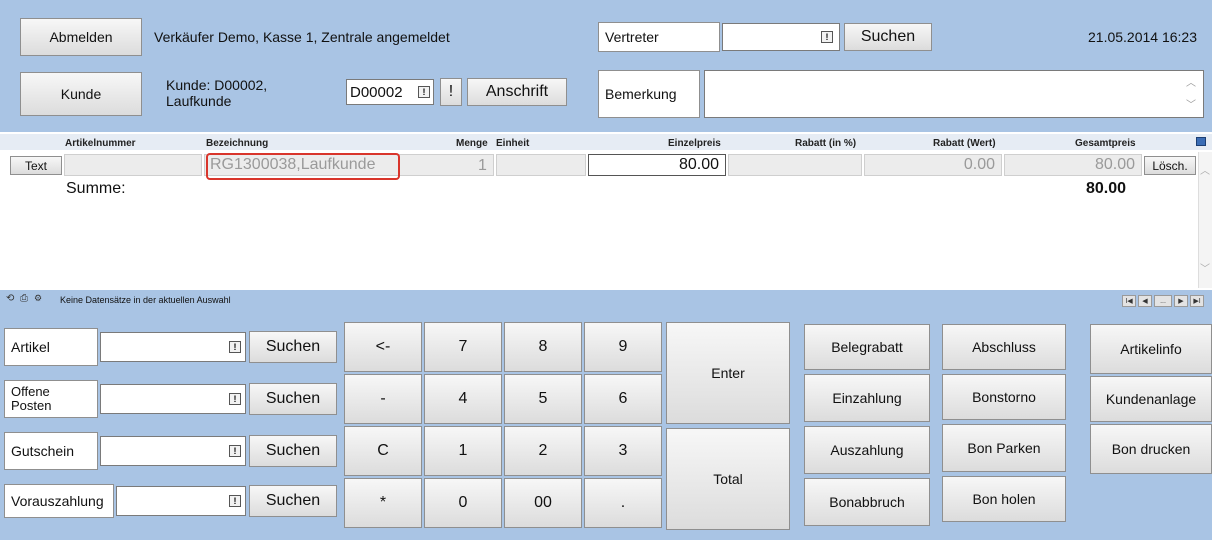 Image resolution: width=1212 pixels, height=540 pixels. I want to click on quantity-value: 1, so click(482, 165).